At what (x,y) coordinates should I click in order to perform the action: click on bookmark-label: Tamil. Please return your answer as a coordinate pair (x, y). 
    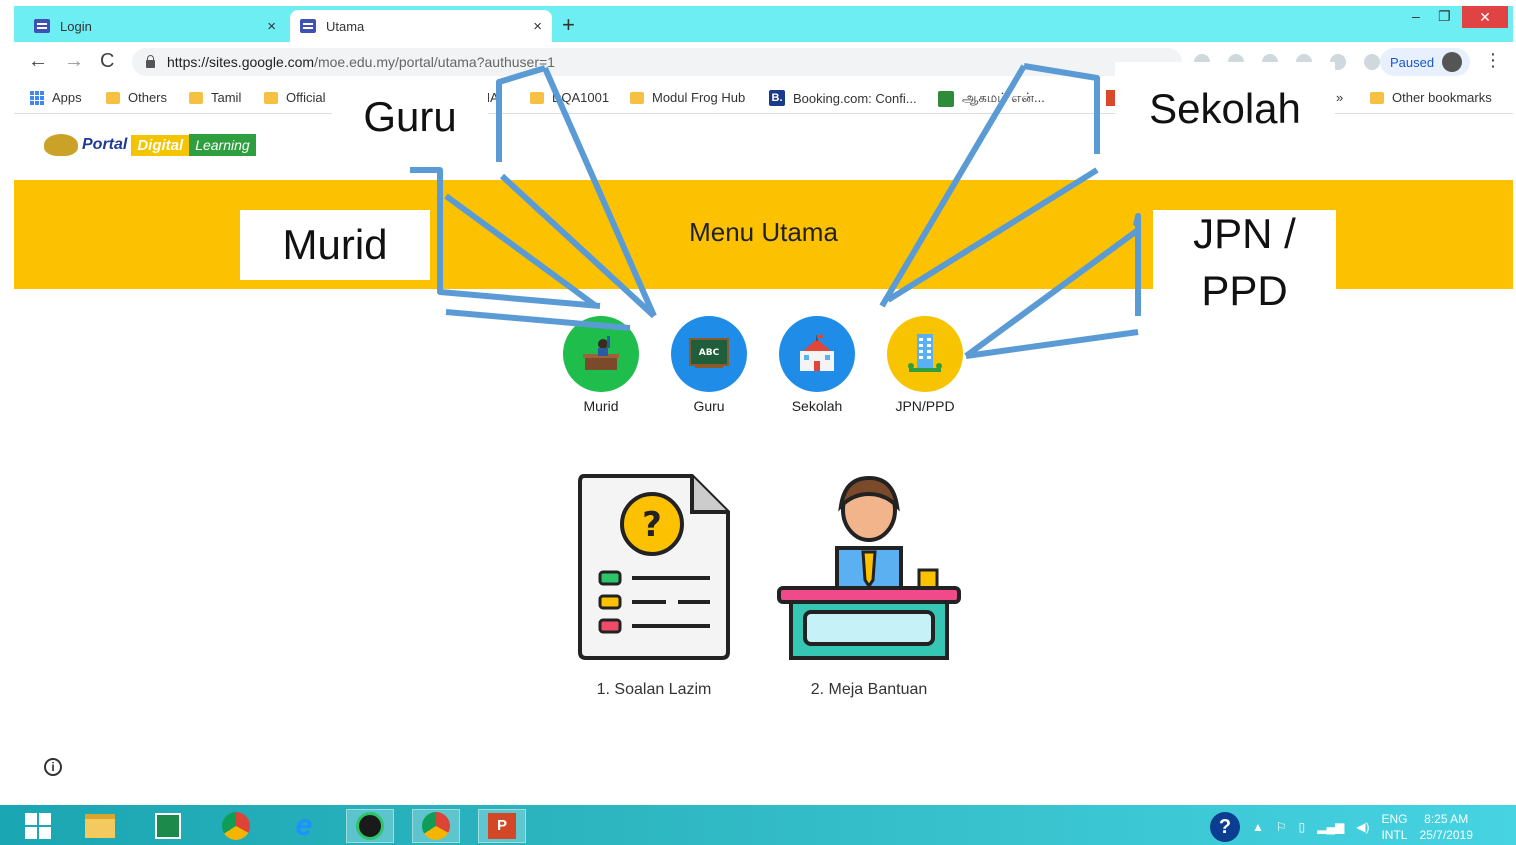
    Looking at the image, I should click on (226, 97).